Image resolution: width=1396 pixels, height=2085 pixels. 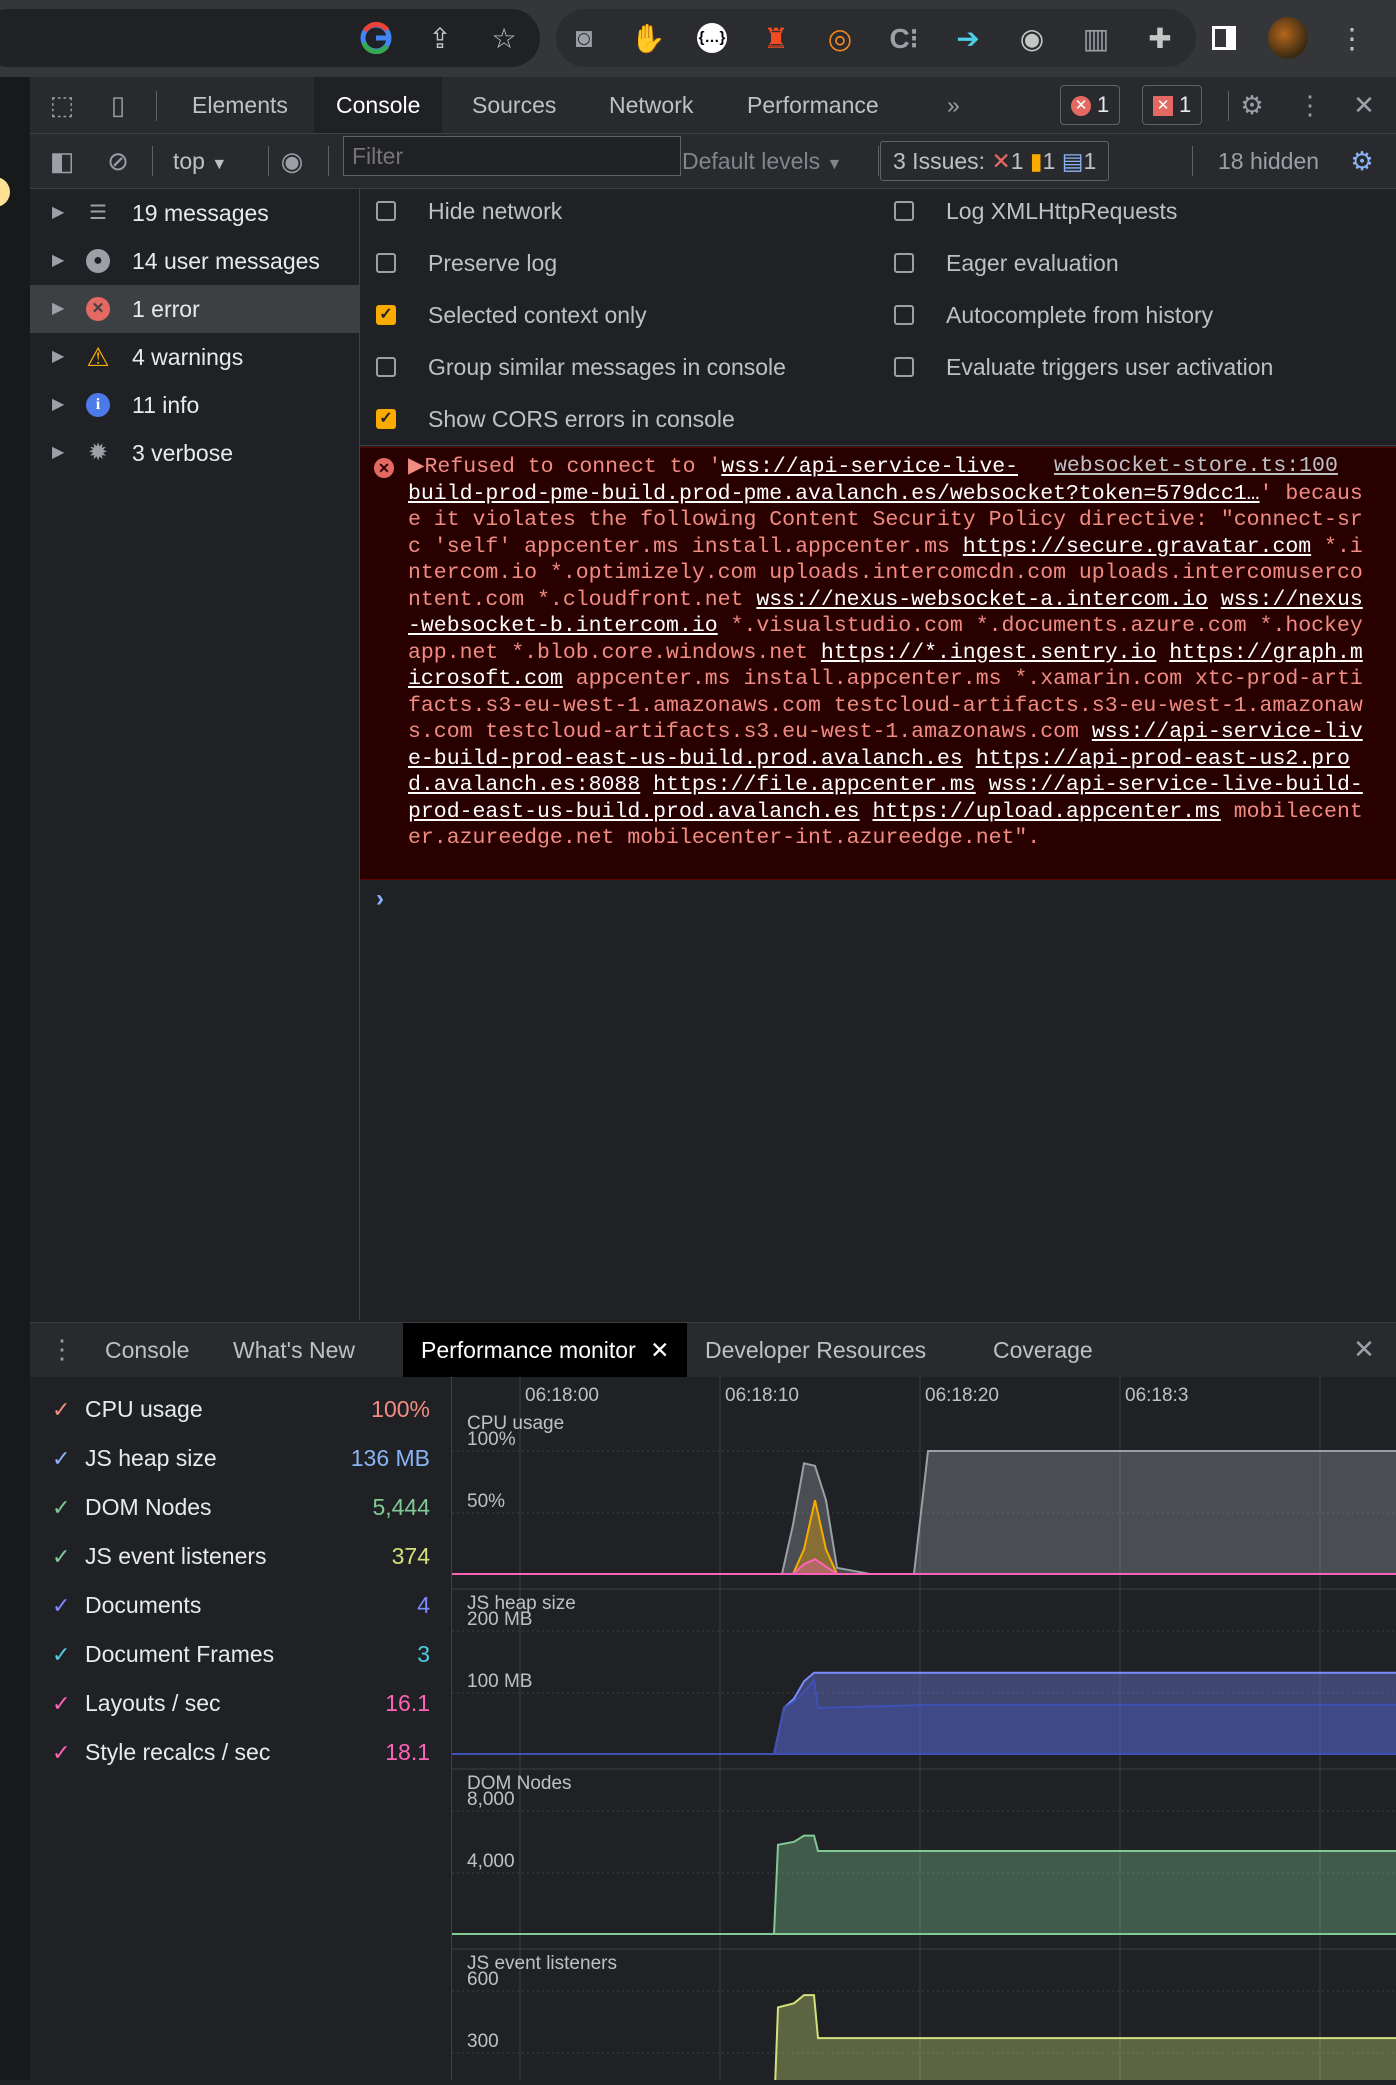 What do you see at coordinates (58, 212) in the screenshot?
I see `expand-arrow-icon: ▶` at bounding box center [58, 212].